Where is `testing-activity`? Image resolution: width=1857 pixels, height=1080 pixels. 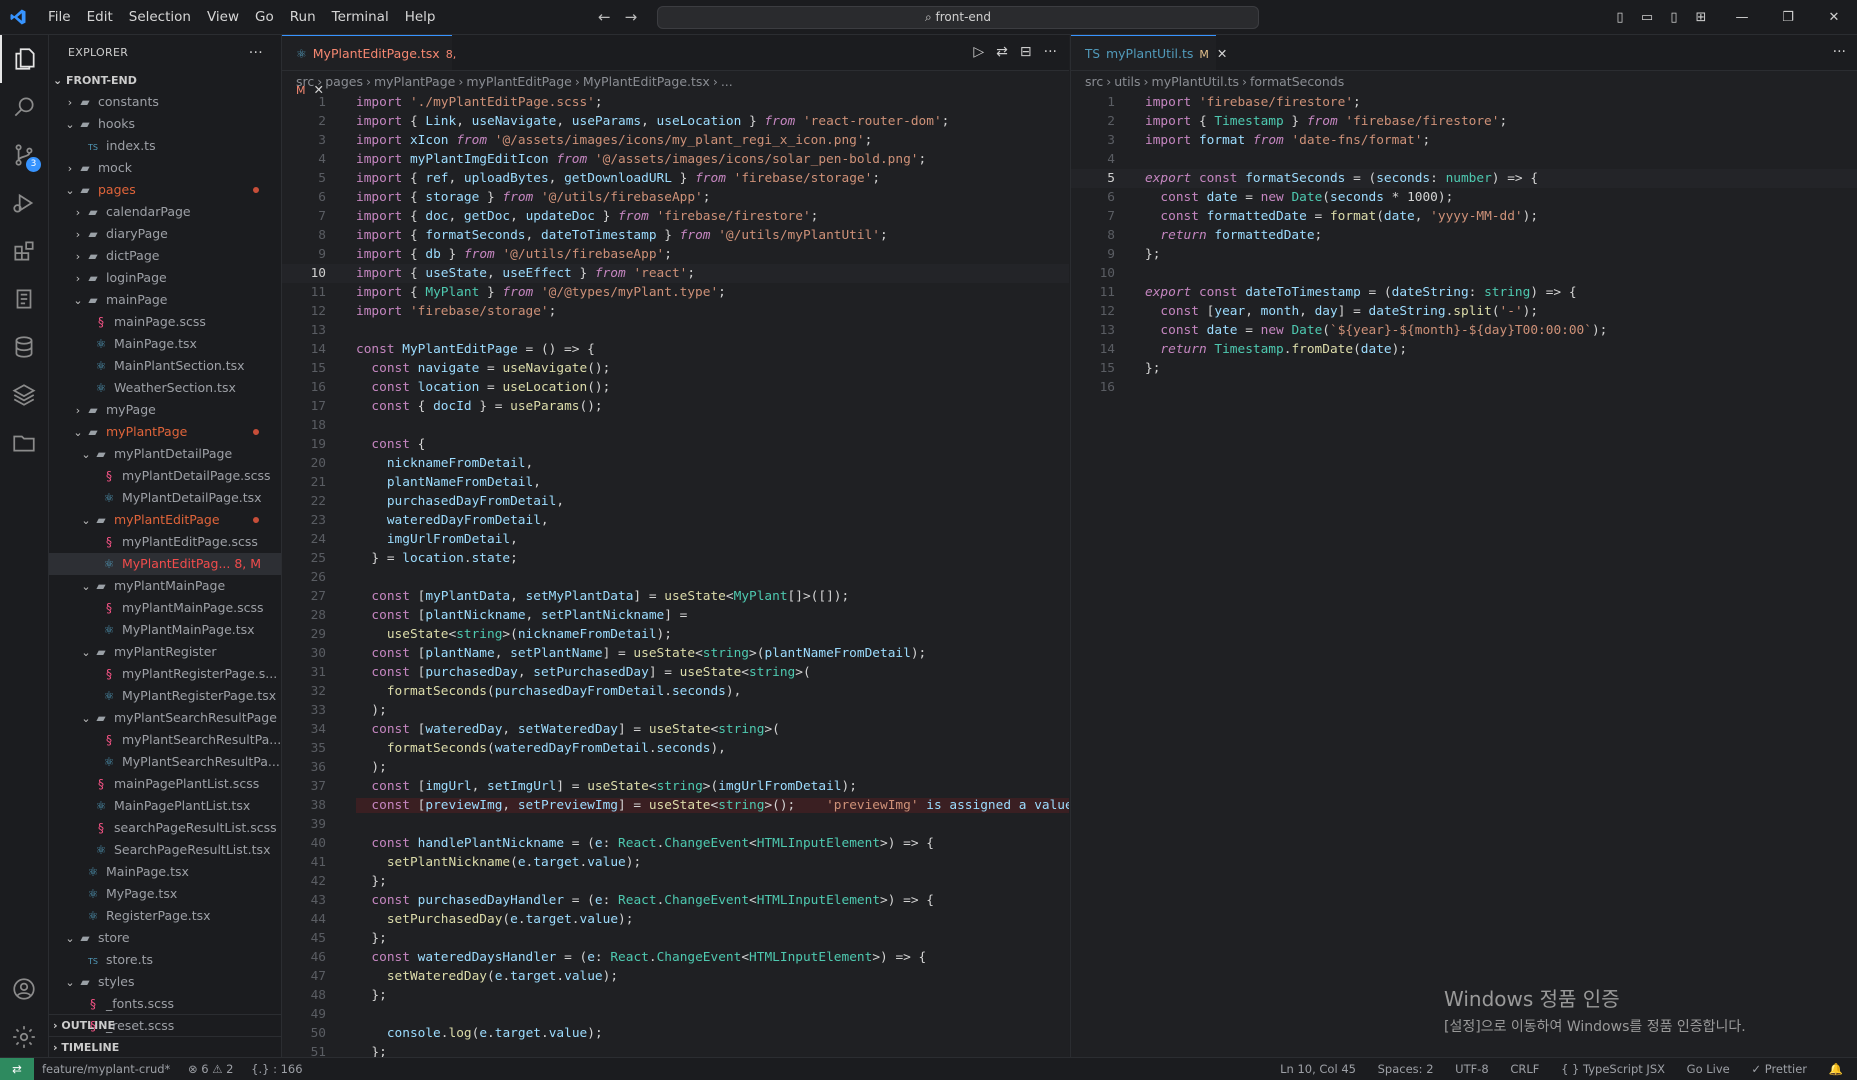 testing-activity is located at coordinates (24, 299).